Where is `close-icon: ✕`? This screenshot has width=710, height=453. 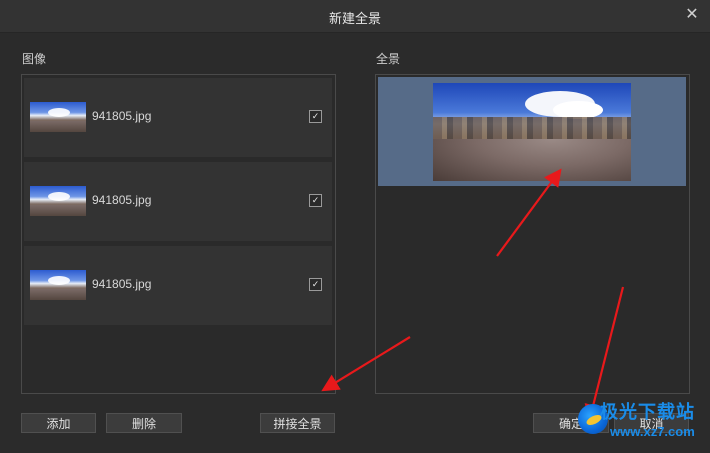 close-icon: ✕ is located at coordinates (692, 15).